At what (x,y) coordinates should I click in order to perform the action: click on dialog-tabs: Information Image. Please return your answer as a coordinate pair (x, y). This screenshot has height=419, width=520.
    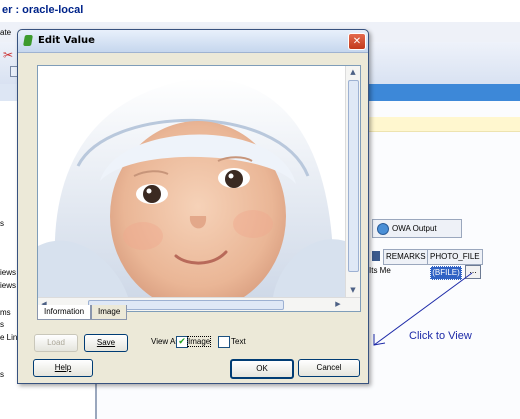
    Looking at the image, I should click on (82, 313).